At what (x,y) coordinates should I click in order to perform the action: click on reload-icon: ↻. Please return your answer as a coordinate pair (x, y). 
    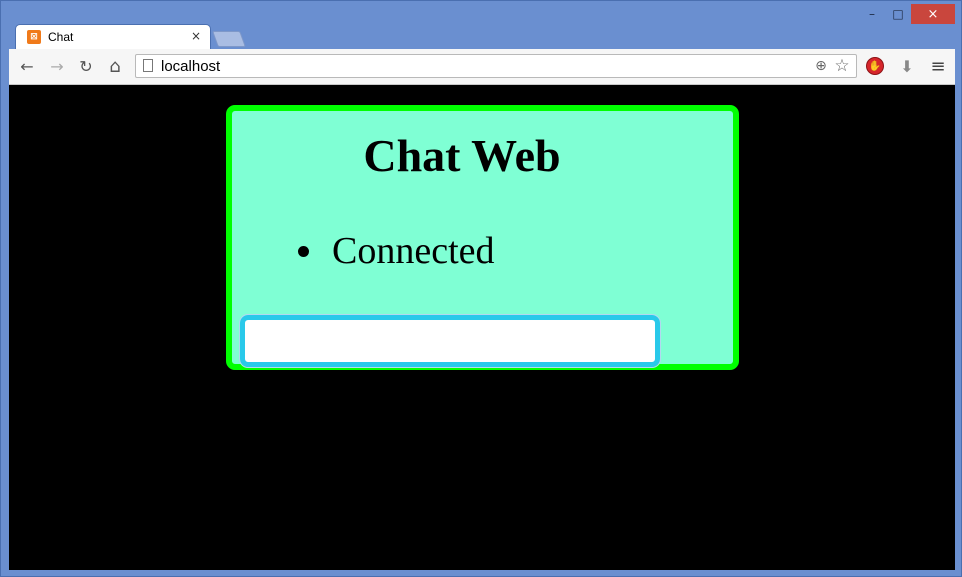
    Looking at the image, I should click on (86, 66).